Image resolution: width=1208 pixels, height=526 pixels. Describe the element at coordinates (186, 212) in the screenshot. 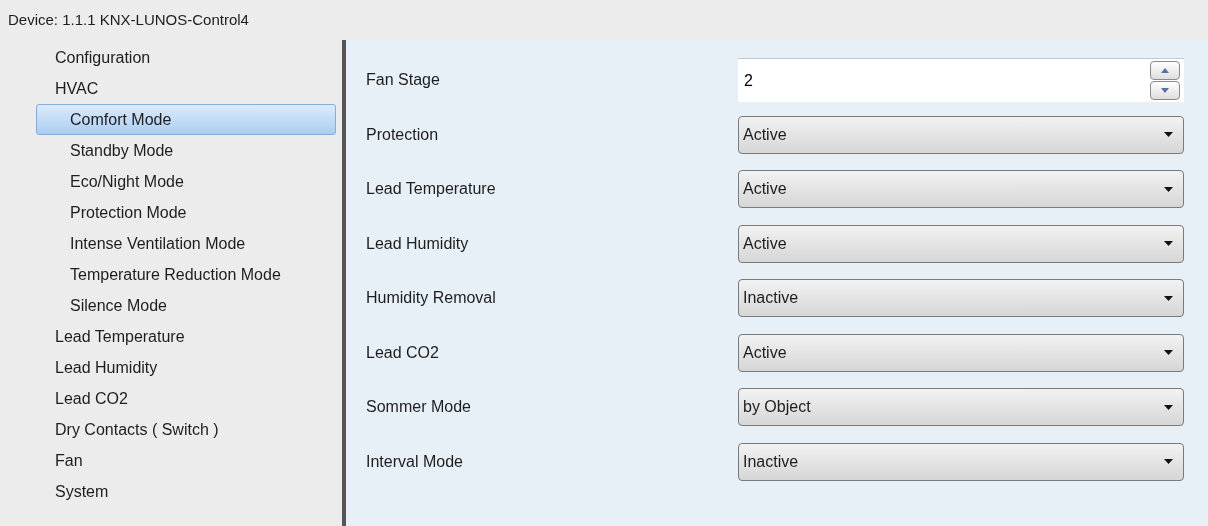

I see `tree-item: Protection Mode` at that location.